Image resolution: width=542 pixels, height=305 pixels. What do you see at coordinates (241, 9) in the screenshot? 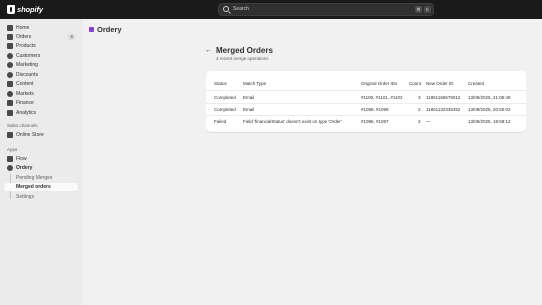
I see `search-placeholder: Search` at bounding box center [241, 9].